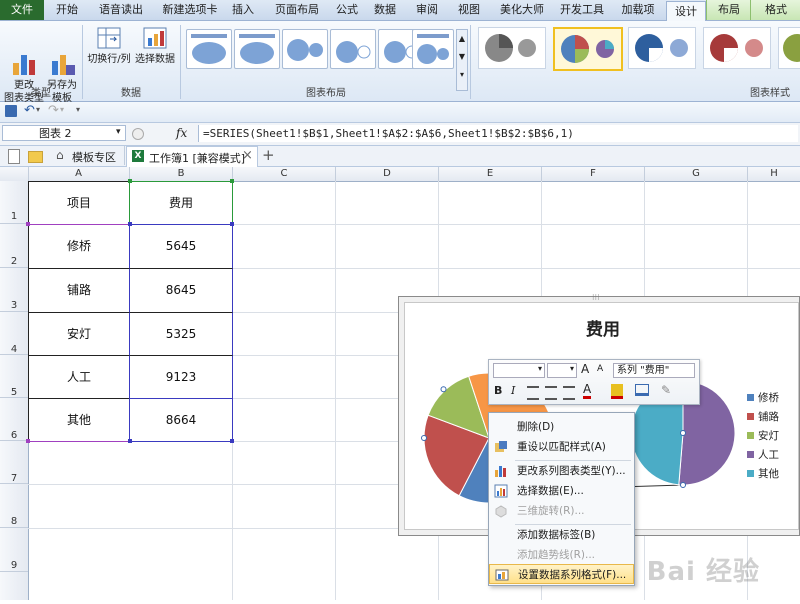  What do you see at coordinates (181, 334) in the screenshot?
I see `cell-b4: 5325` at bounding box center [181, 334].